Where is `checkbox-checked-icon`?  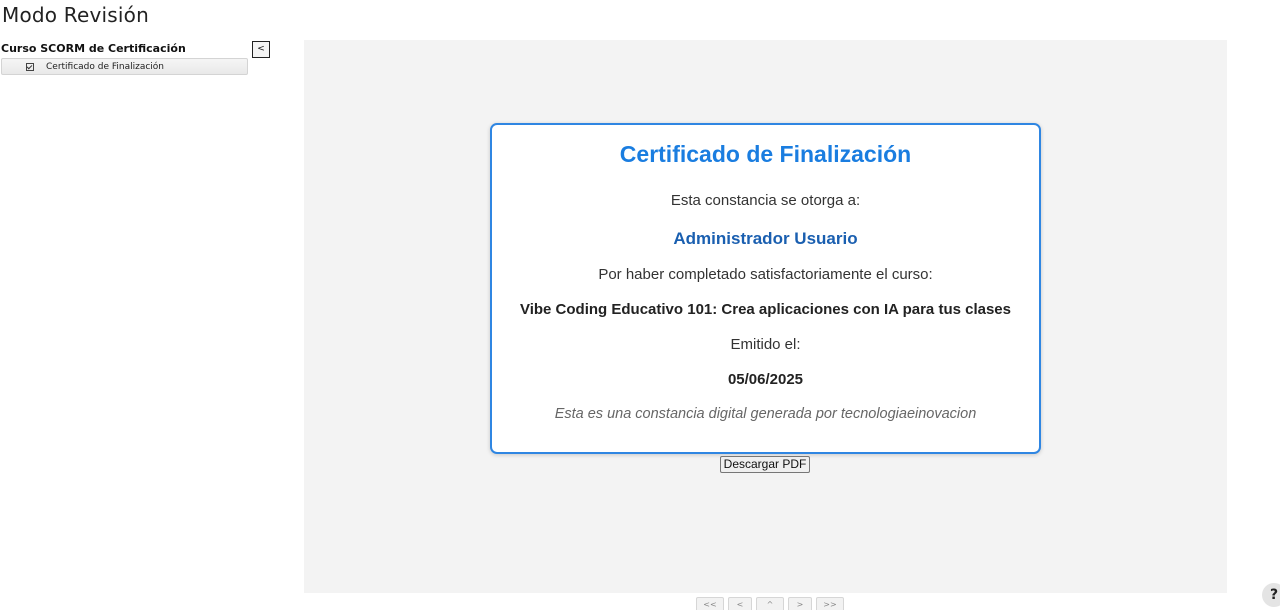
checkbox-checked-icon is located at coordinates (30, 66).